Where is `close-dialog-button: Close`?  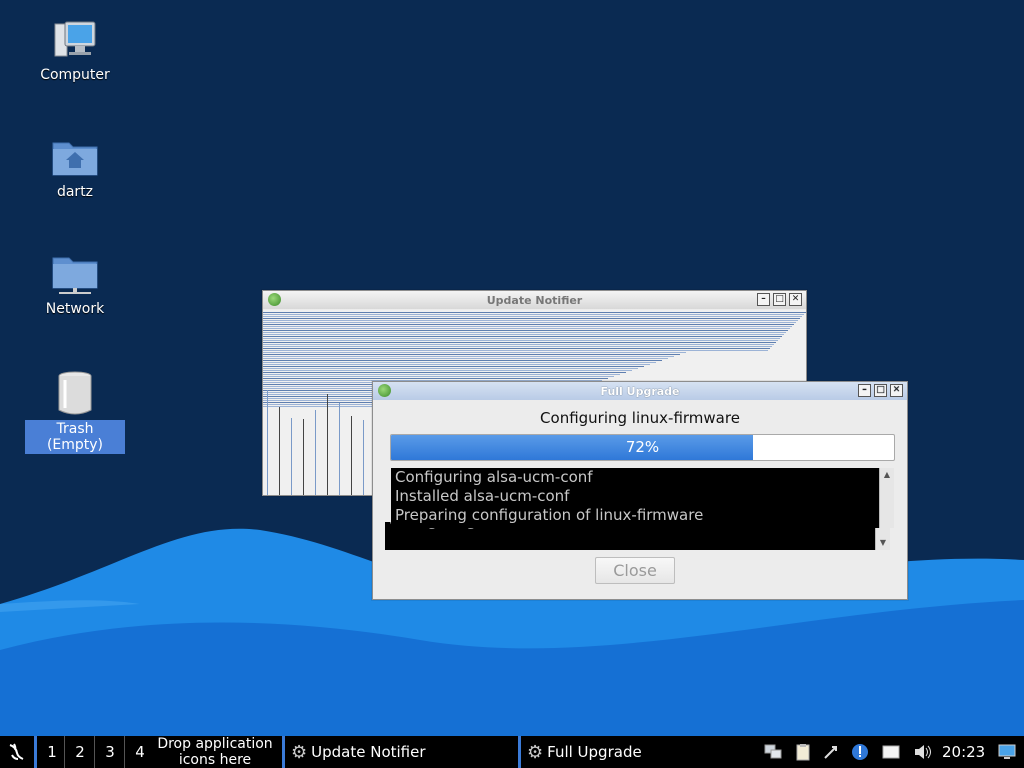 close-dialog-button: Close is located at coordinates (635, 570).